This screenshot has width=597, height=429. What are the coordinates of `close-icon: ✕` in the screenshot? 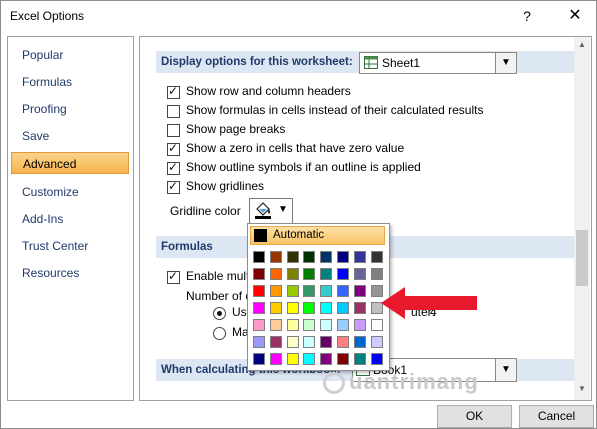 It's located at (575, 16).